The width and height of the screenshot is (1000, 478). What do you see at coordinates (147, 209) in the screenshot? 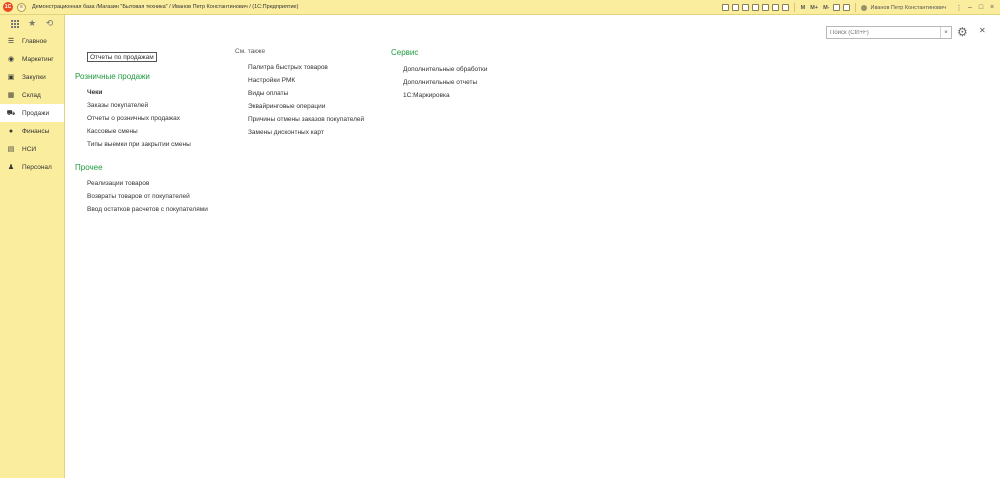
I see `nav-link: Ввод остатков расчетов с покупателями` at bounding box center [147, 209].